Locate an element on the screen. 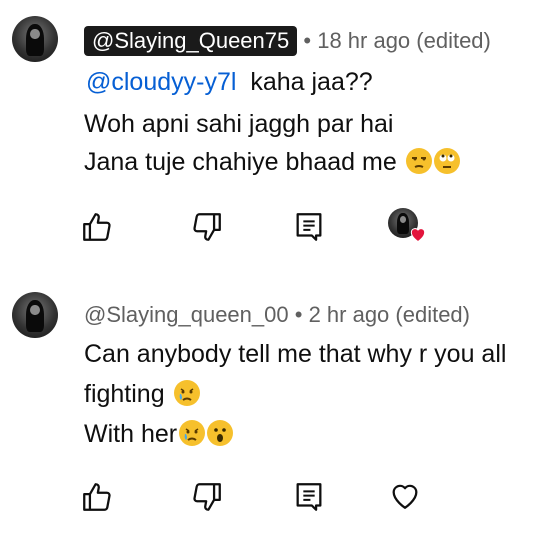 The image size is (560, 560). comment-header: @Slaying_queen_00 • 2 hr ago (edited) is located at coordinates (277, 315).